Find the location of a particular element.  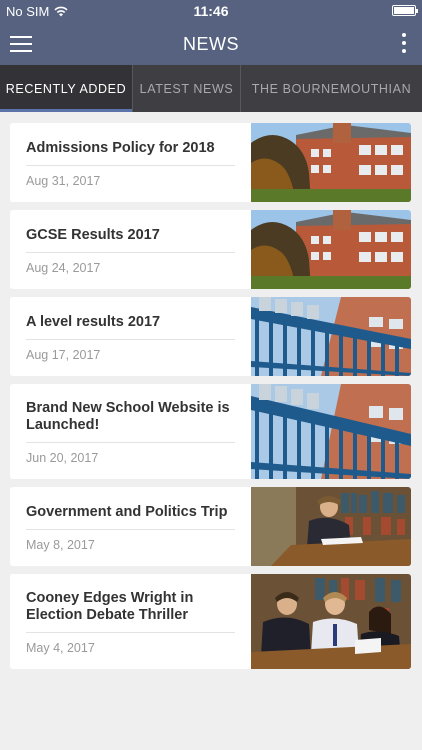

page-title: NEWS is located at coordinates (211, 44).